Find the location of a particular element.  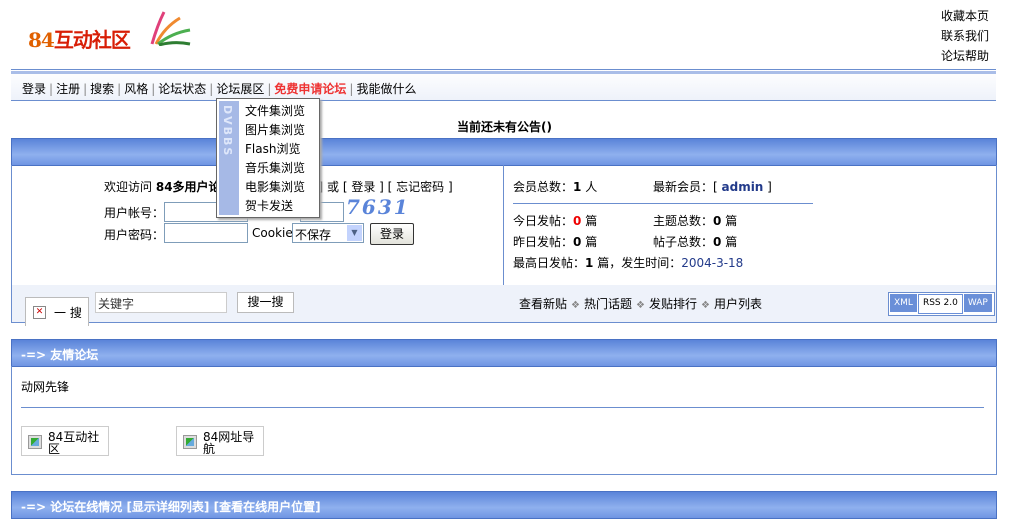

dropdown-item: 音乐集浏览 is located at coordinates (275, 168).